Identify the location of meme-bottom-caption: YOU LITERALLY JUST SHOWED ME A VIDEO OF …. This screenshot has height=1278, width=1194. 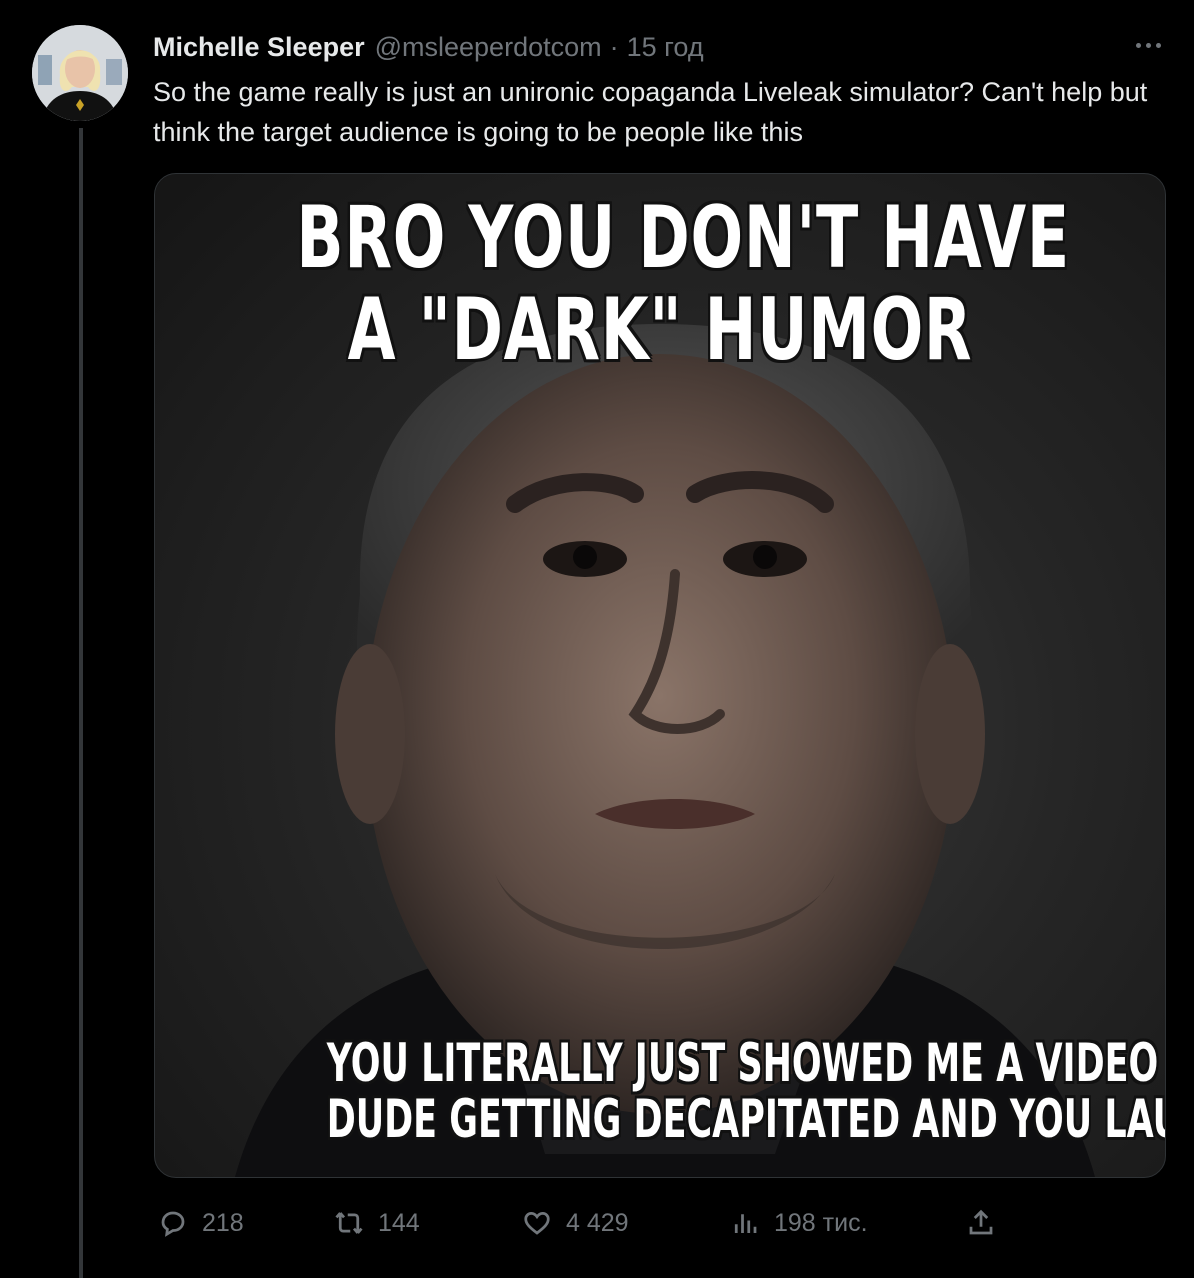
(745, 1091).